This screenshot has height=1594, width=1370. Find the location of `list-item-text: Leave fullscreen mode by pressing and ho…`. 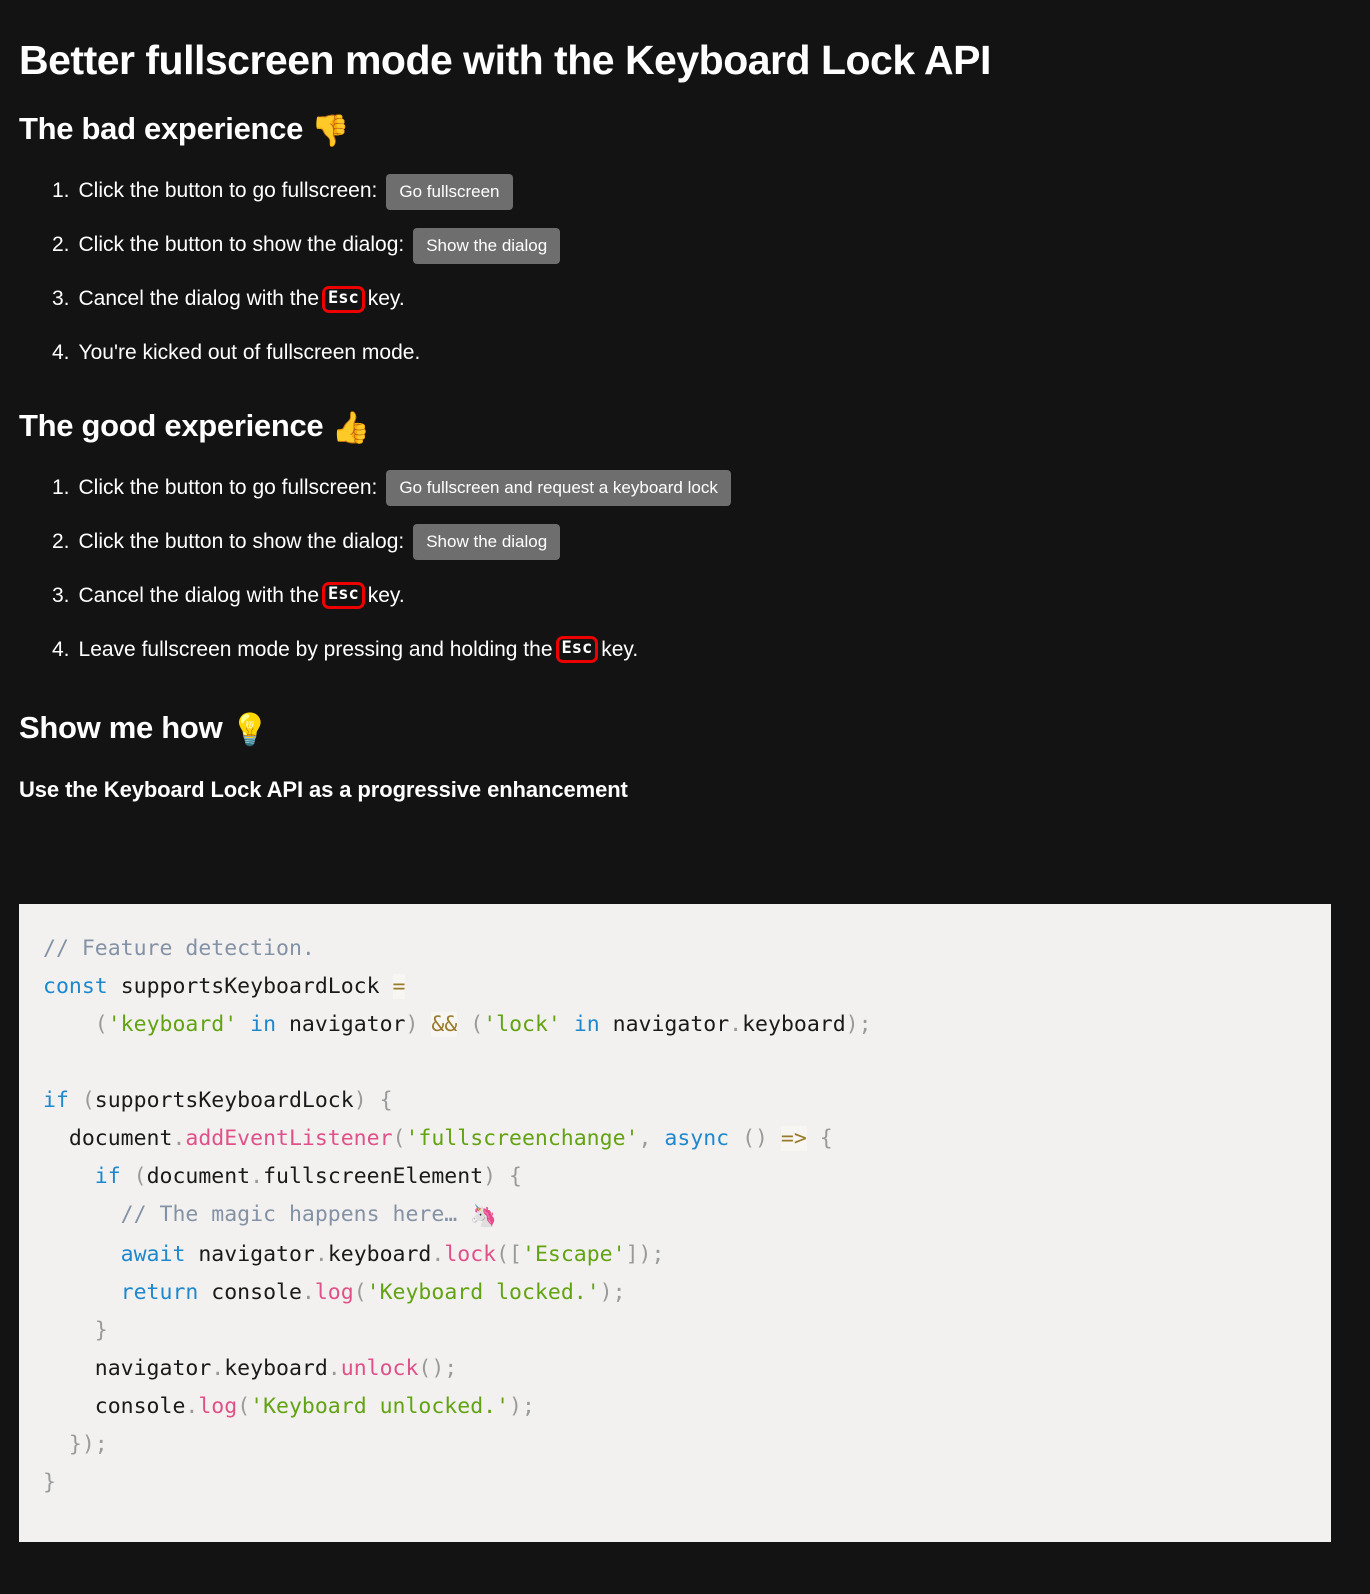

list-item-text: Leave fullscreen mode by pressing and ho… is located at coordinates (315, 649).